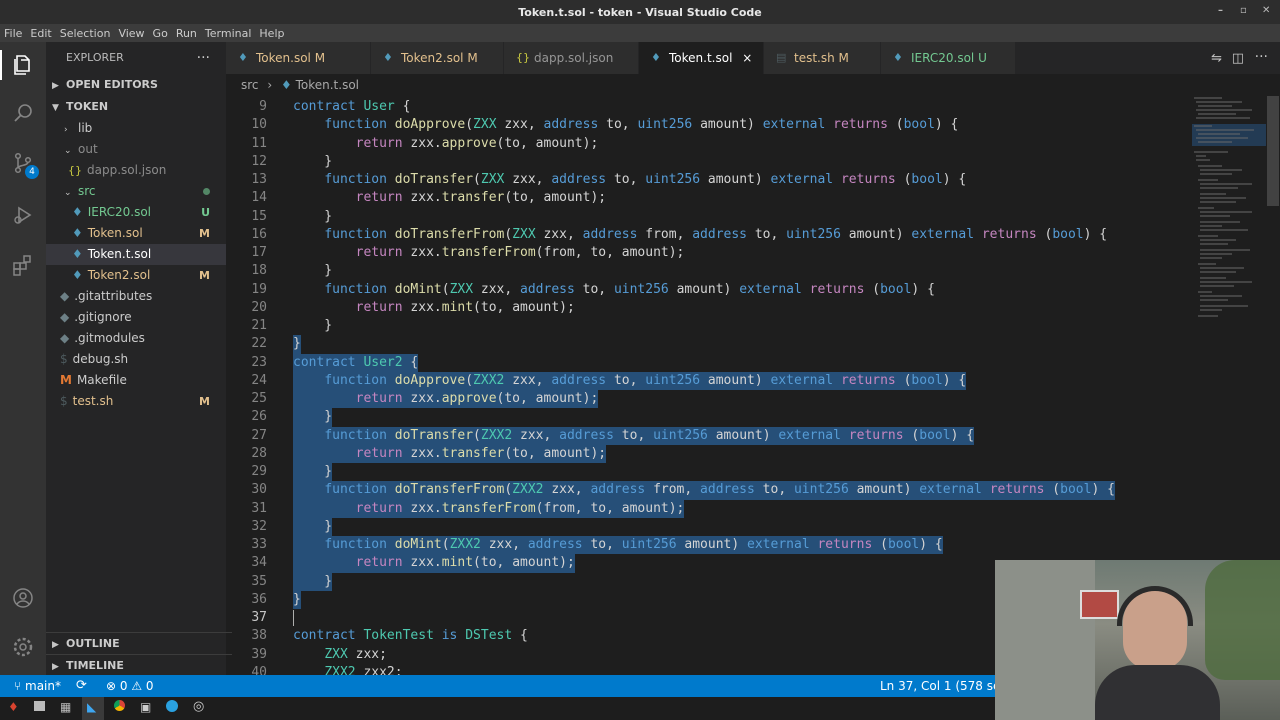  I want to click on webcam-overlay, so click(1137, 640).